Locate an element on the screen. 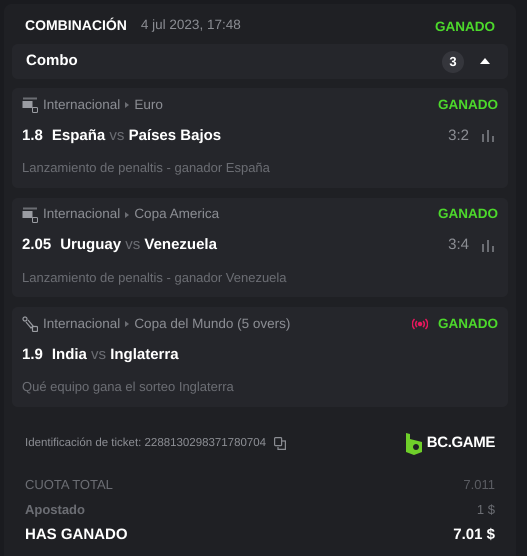  ticket-id: Identificación de ticket: 2288130298371780704 is located at coordinates (145, 443).